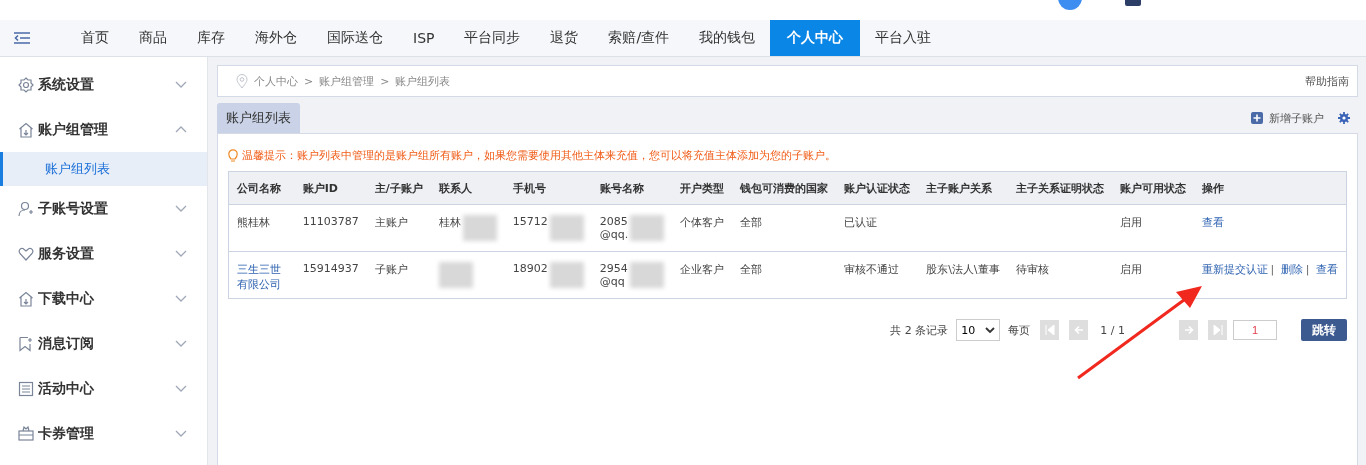 The width and height of the screenshot is (1366, 465). Describe the element at coordinates (423, 81) in the screenshot. I see `breadcrumb-link: 账户组列表` at that location.